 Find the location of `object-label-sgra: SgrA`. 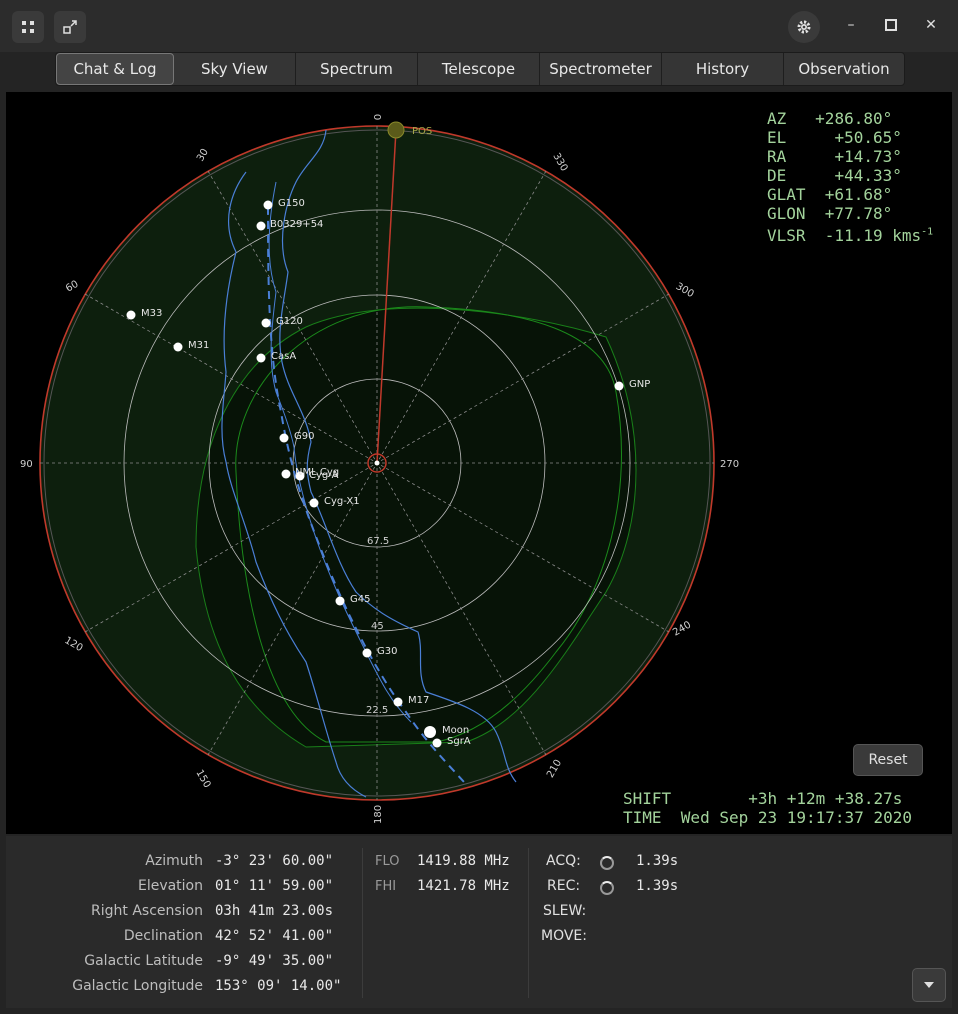

object-label-sgra: SgrA is located at coordinates (459, 741).